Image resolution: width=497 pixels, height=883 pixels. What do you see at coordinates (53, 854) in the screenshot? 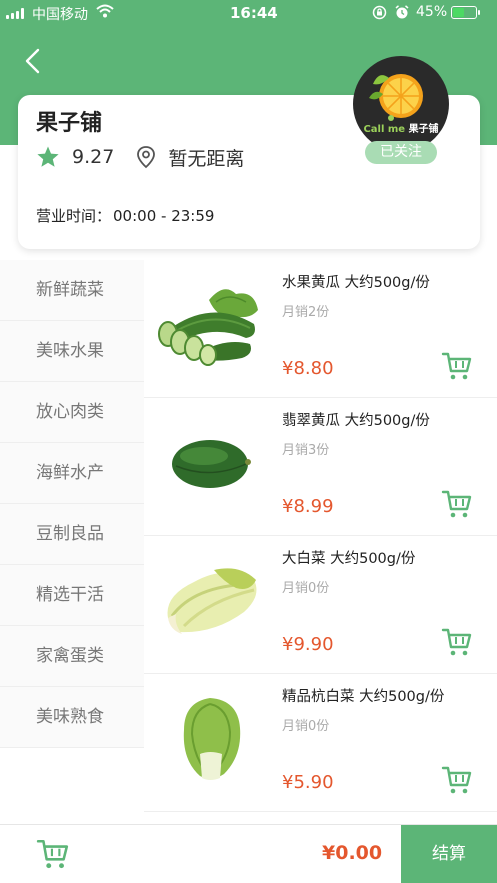
I see `shopping-cart-icon` at bounding box center [53, 854].